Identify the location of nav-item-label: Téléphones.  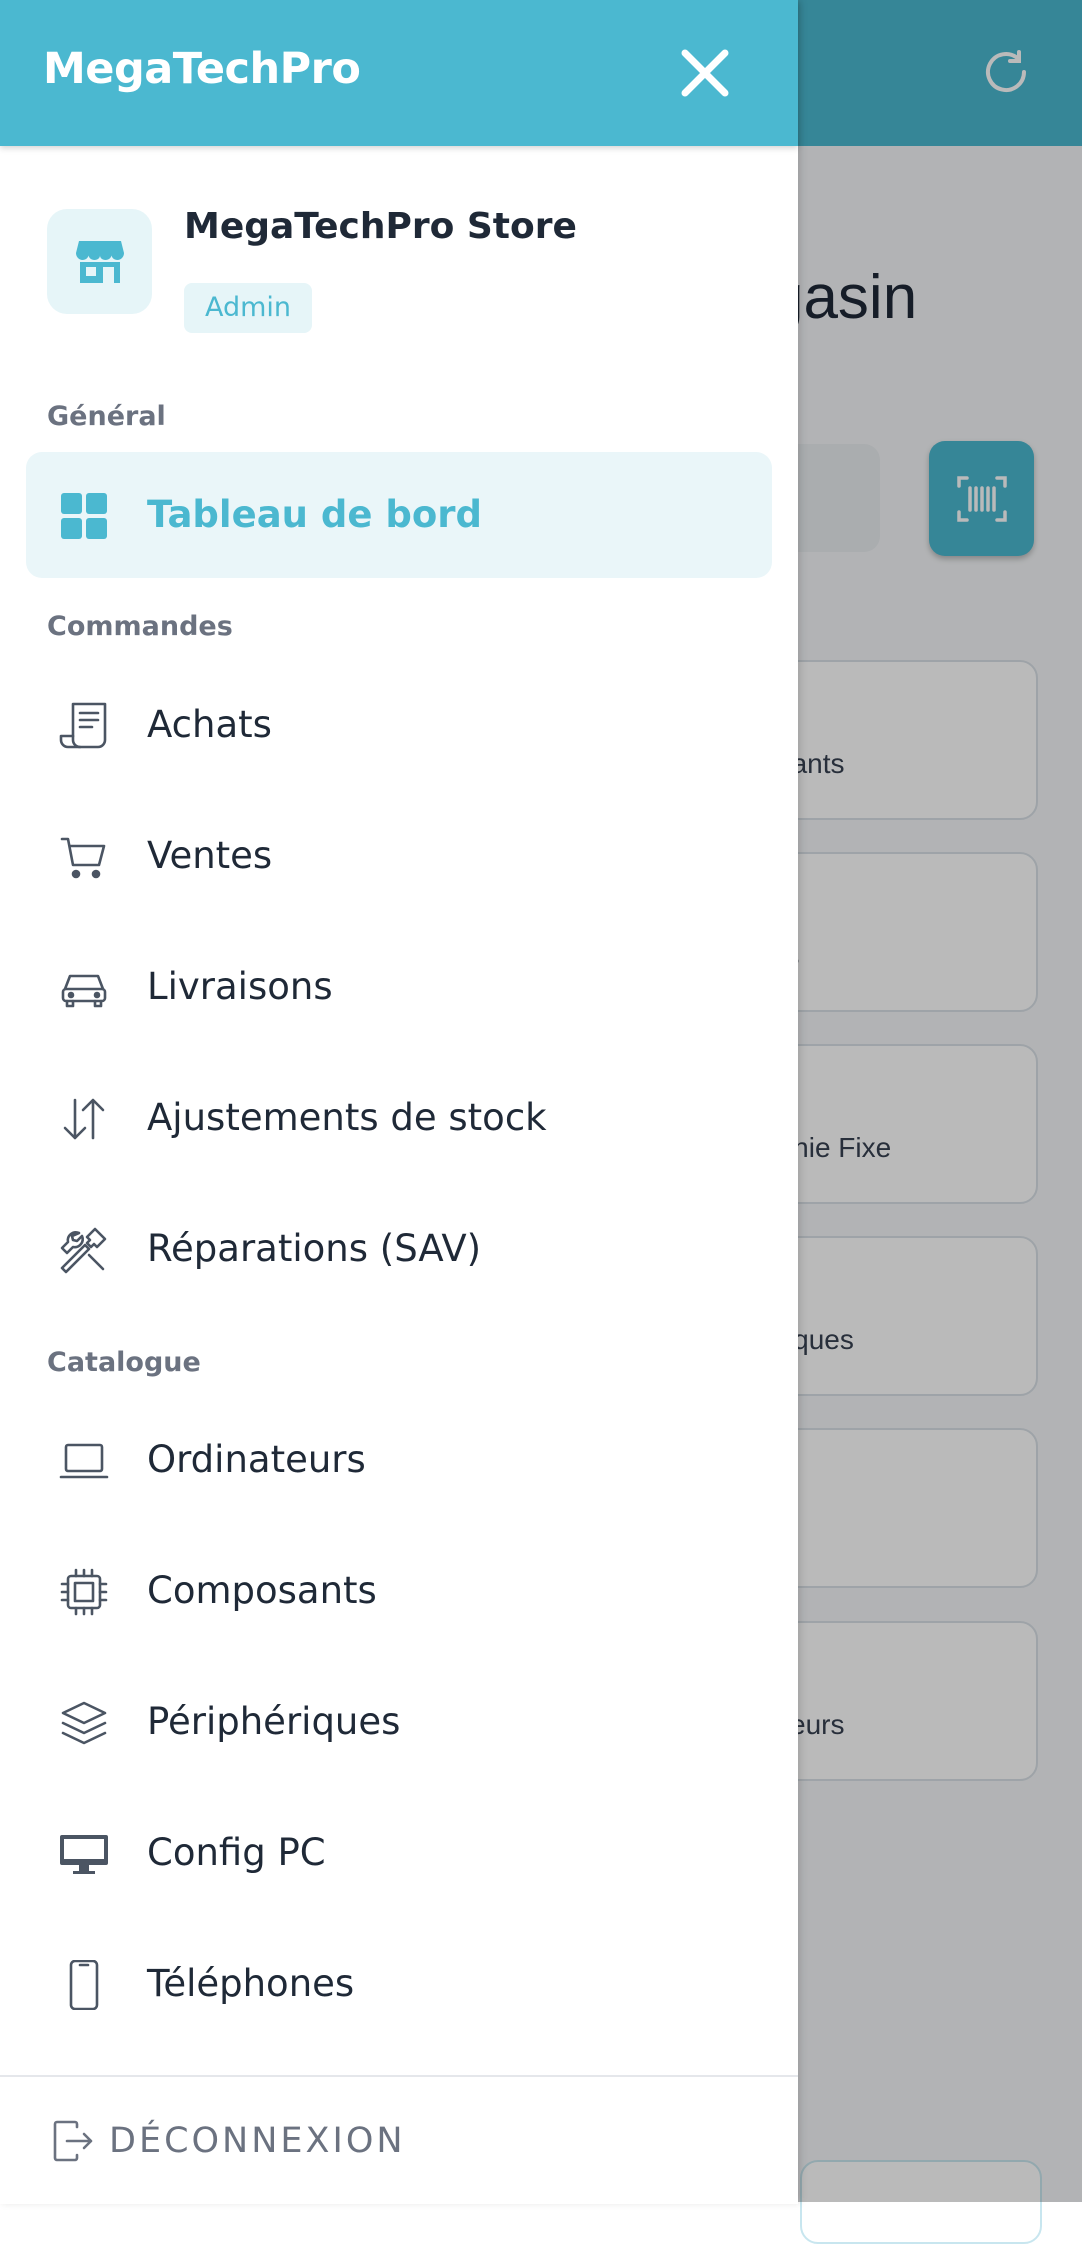
(251, 1983).